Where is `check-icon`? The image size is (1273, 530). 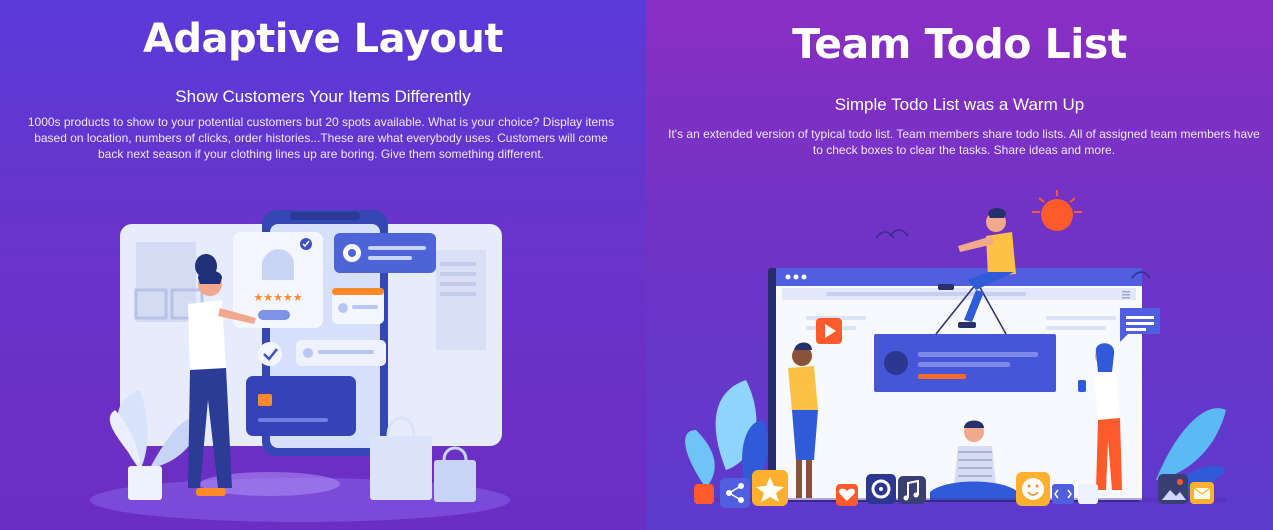
check-icon is located at coordinates (270, 354).